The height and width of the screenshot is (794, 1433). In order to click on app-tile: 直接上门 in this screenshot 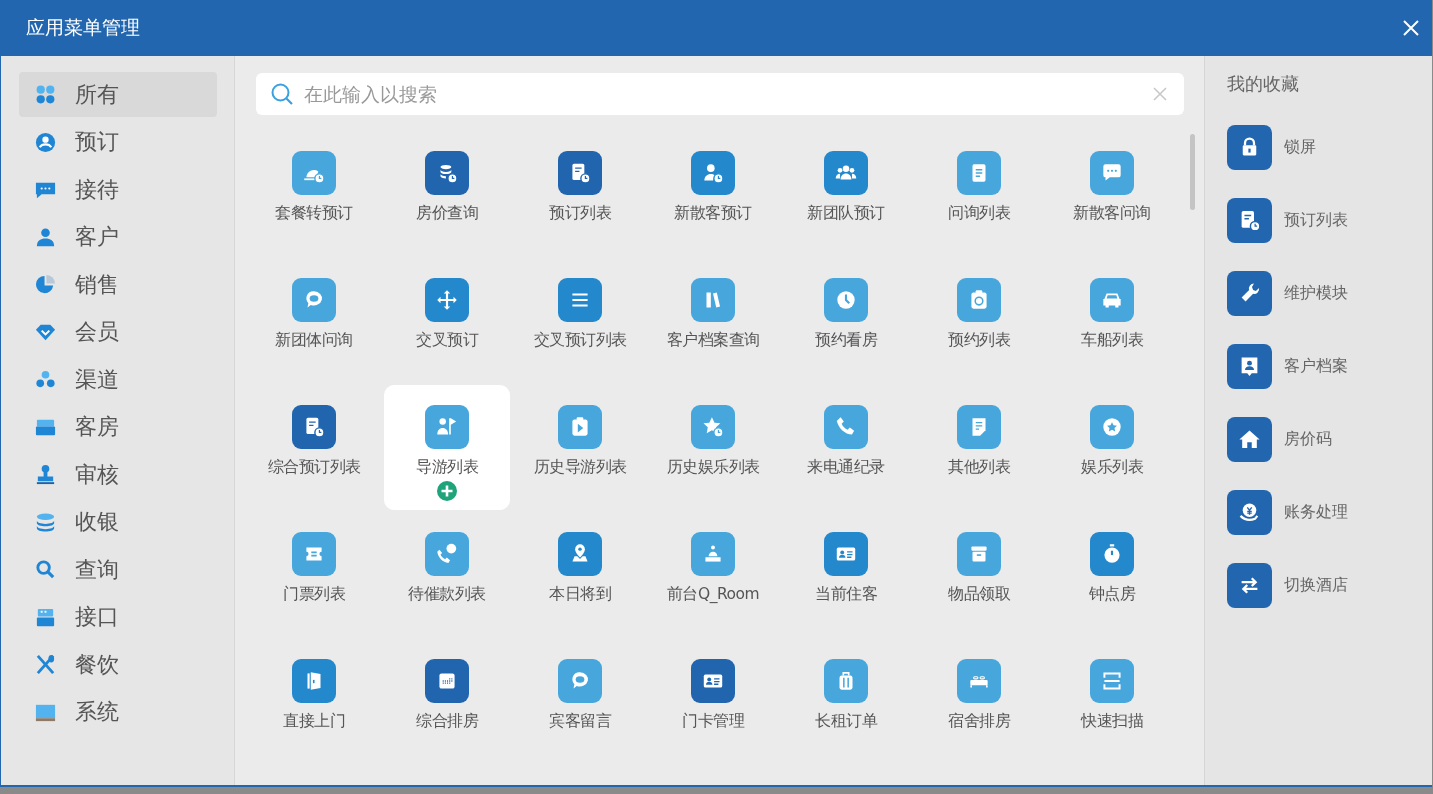, I will do `click(314, 701)`.